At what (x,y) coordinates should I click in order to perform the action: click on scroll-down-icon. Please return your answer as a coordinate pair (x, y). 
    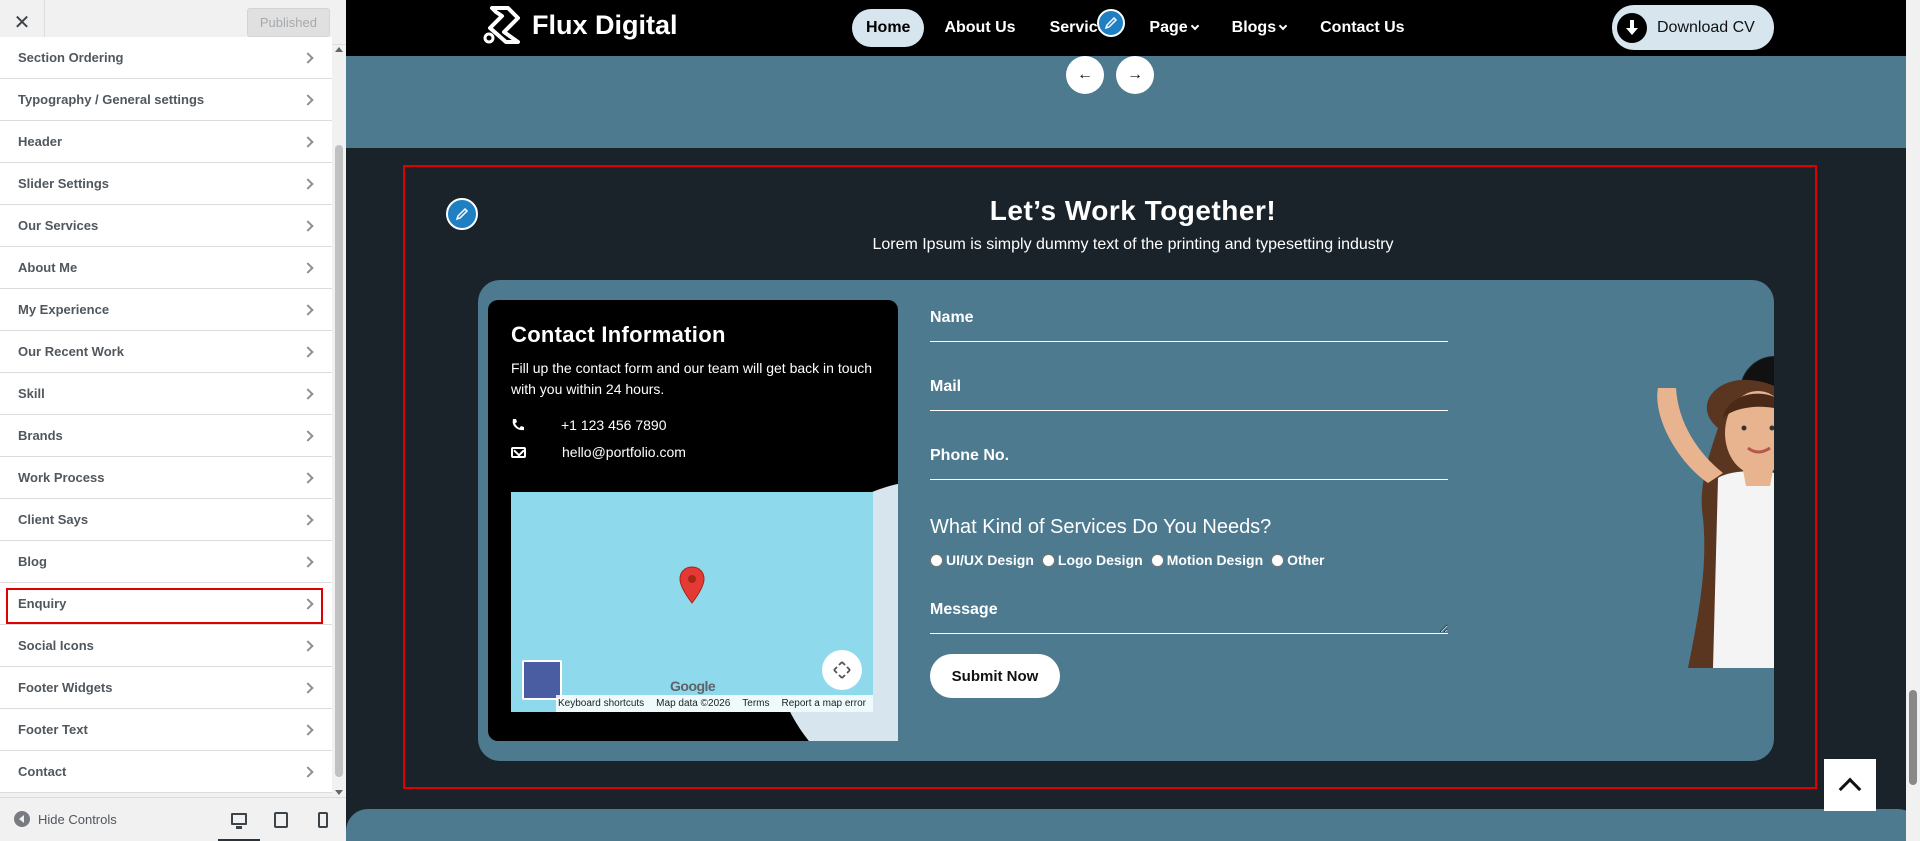
    Looking at the image, I should click on (339, 792).